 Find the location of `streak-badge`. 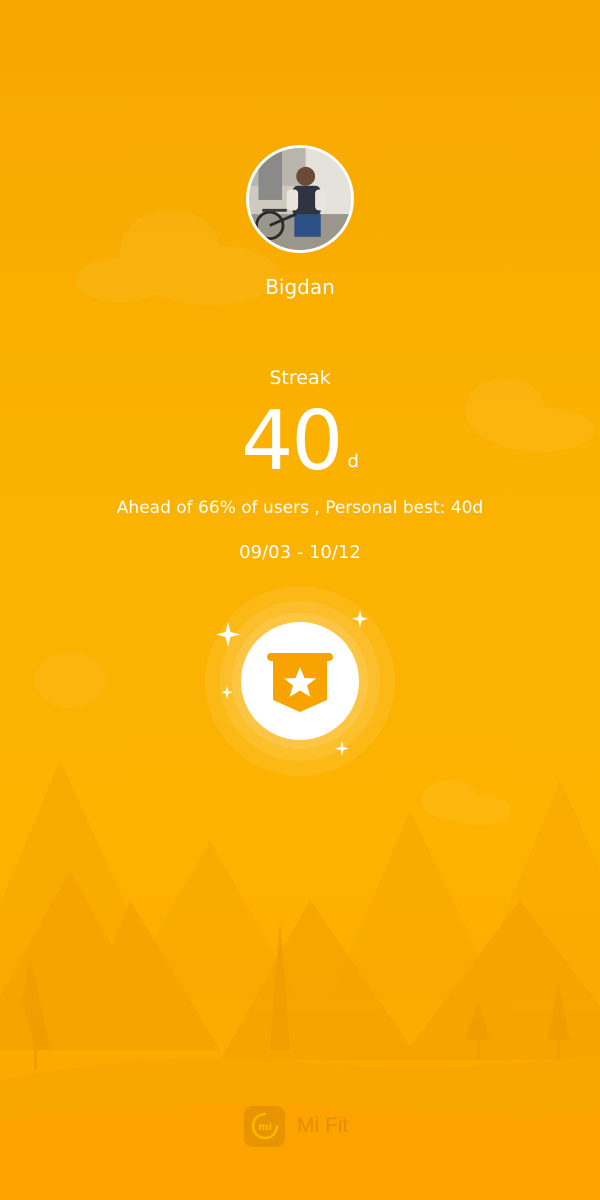

streak-badge is located at coordinates (300, 681).